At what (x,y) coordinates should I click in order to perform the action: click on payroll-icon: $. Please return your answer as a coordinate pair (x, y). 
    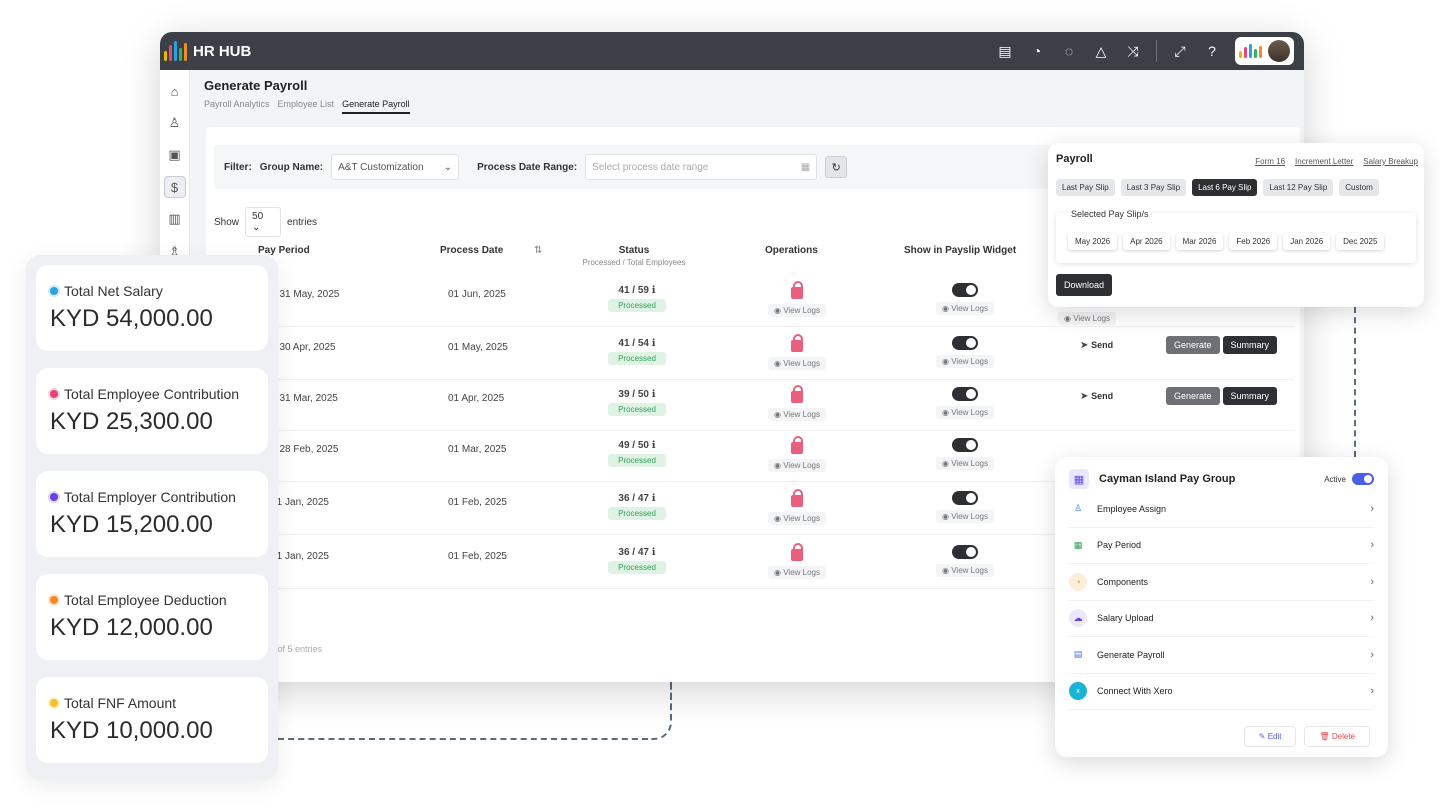
    Looking at the image, I should click on (174, 187).